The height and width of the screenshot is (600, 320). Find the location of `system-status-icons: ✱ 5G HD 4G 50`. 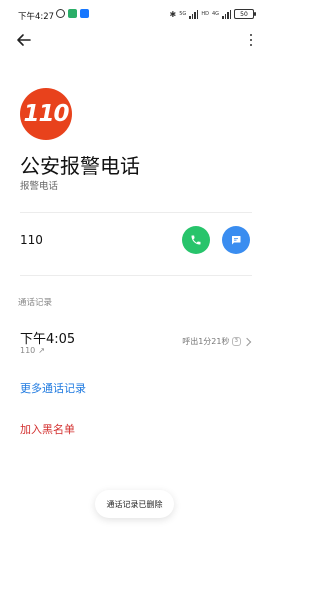

system-status-icons: ✱ 5G HD 4G 50 is located at coordinates (212, 14).